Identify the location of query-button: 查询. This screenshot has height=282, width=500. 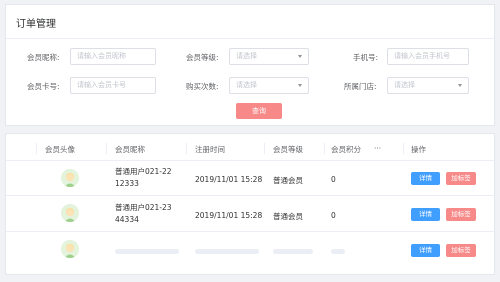
(259, 111).